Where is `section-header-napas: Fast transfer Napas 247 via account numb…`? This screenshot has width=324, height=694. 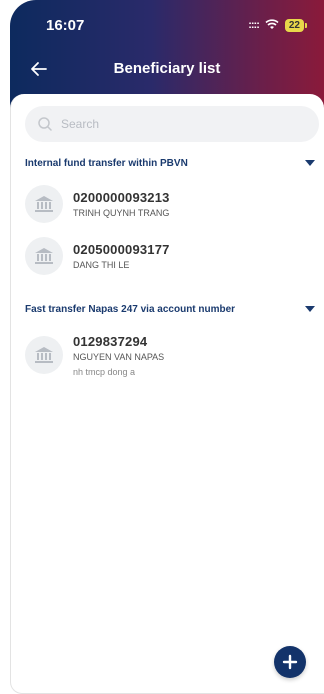
section-header-napas: Fast transfer Napas 247 via account numb… is located at coordinates (170, 309).